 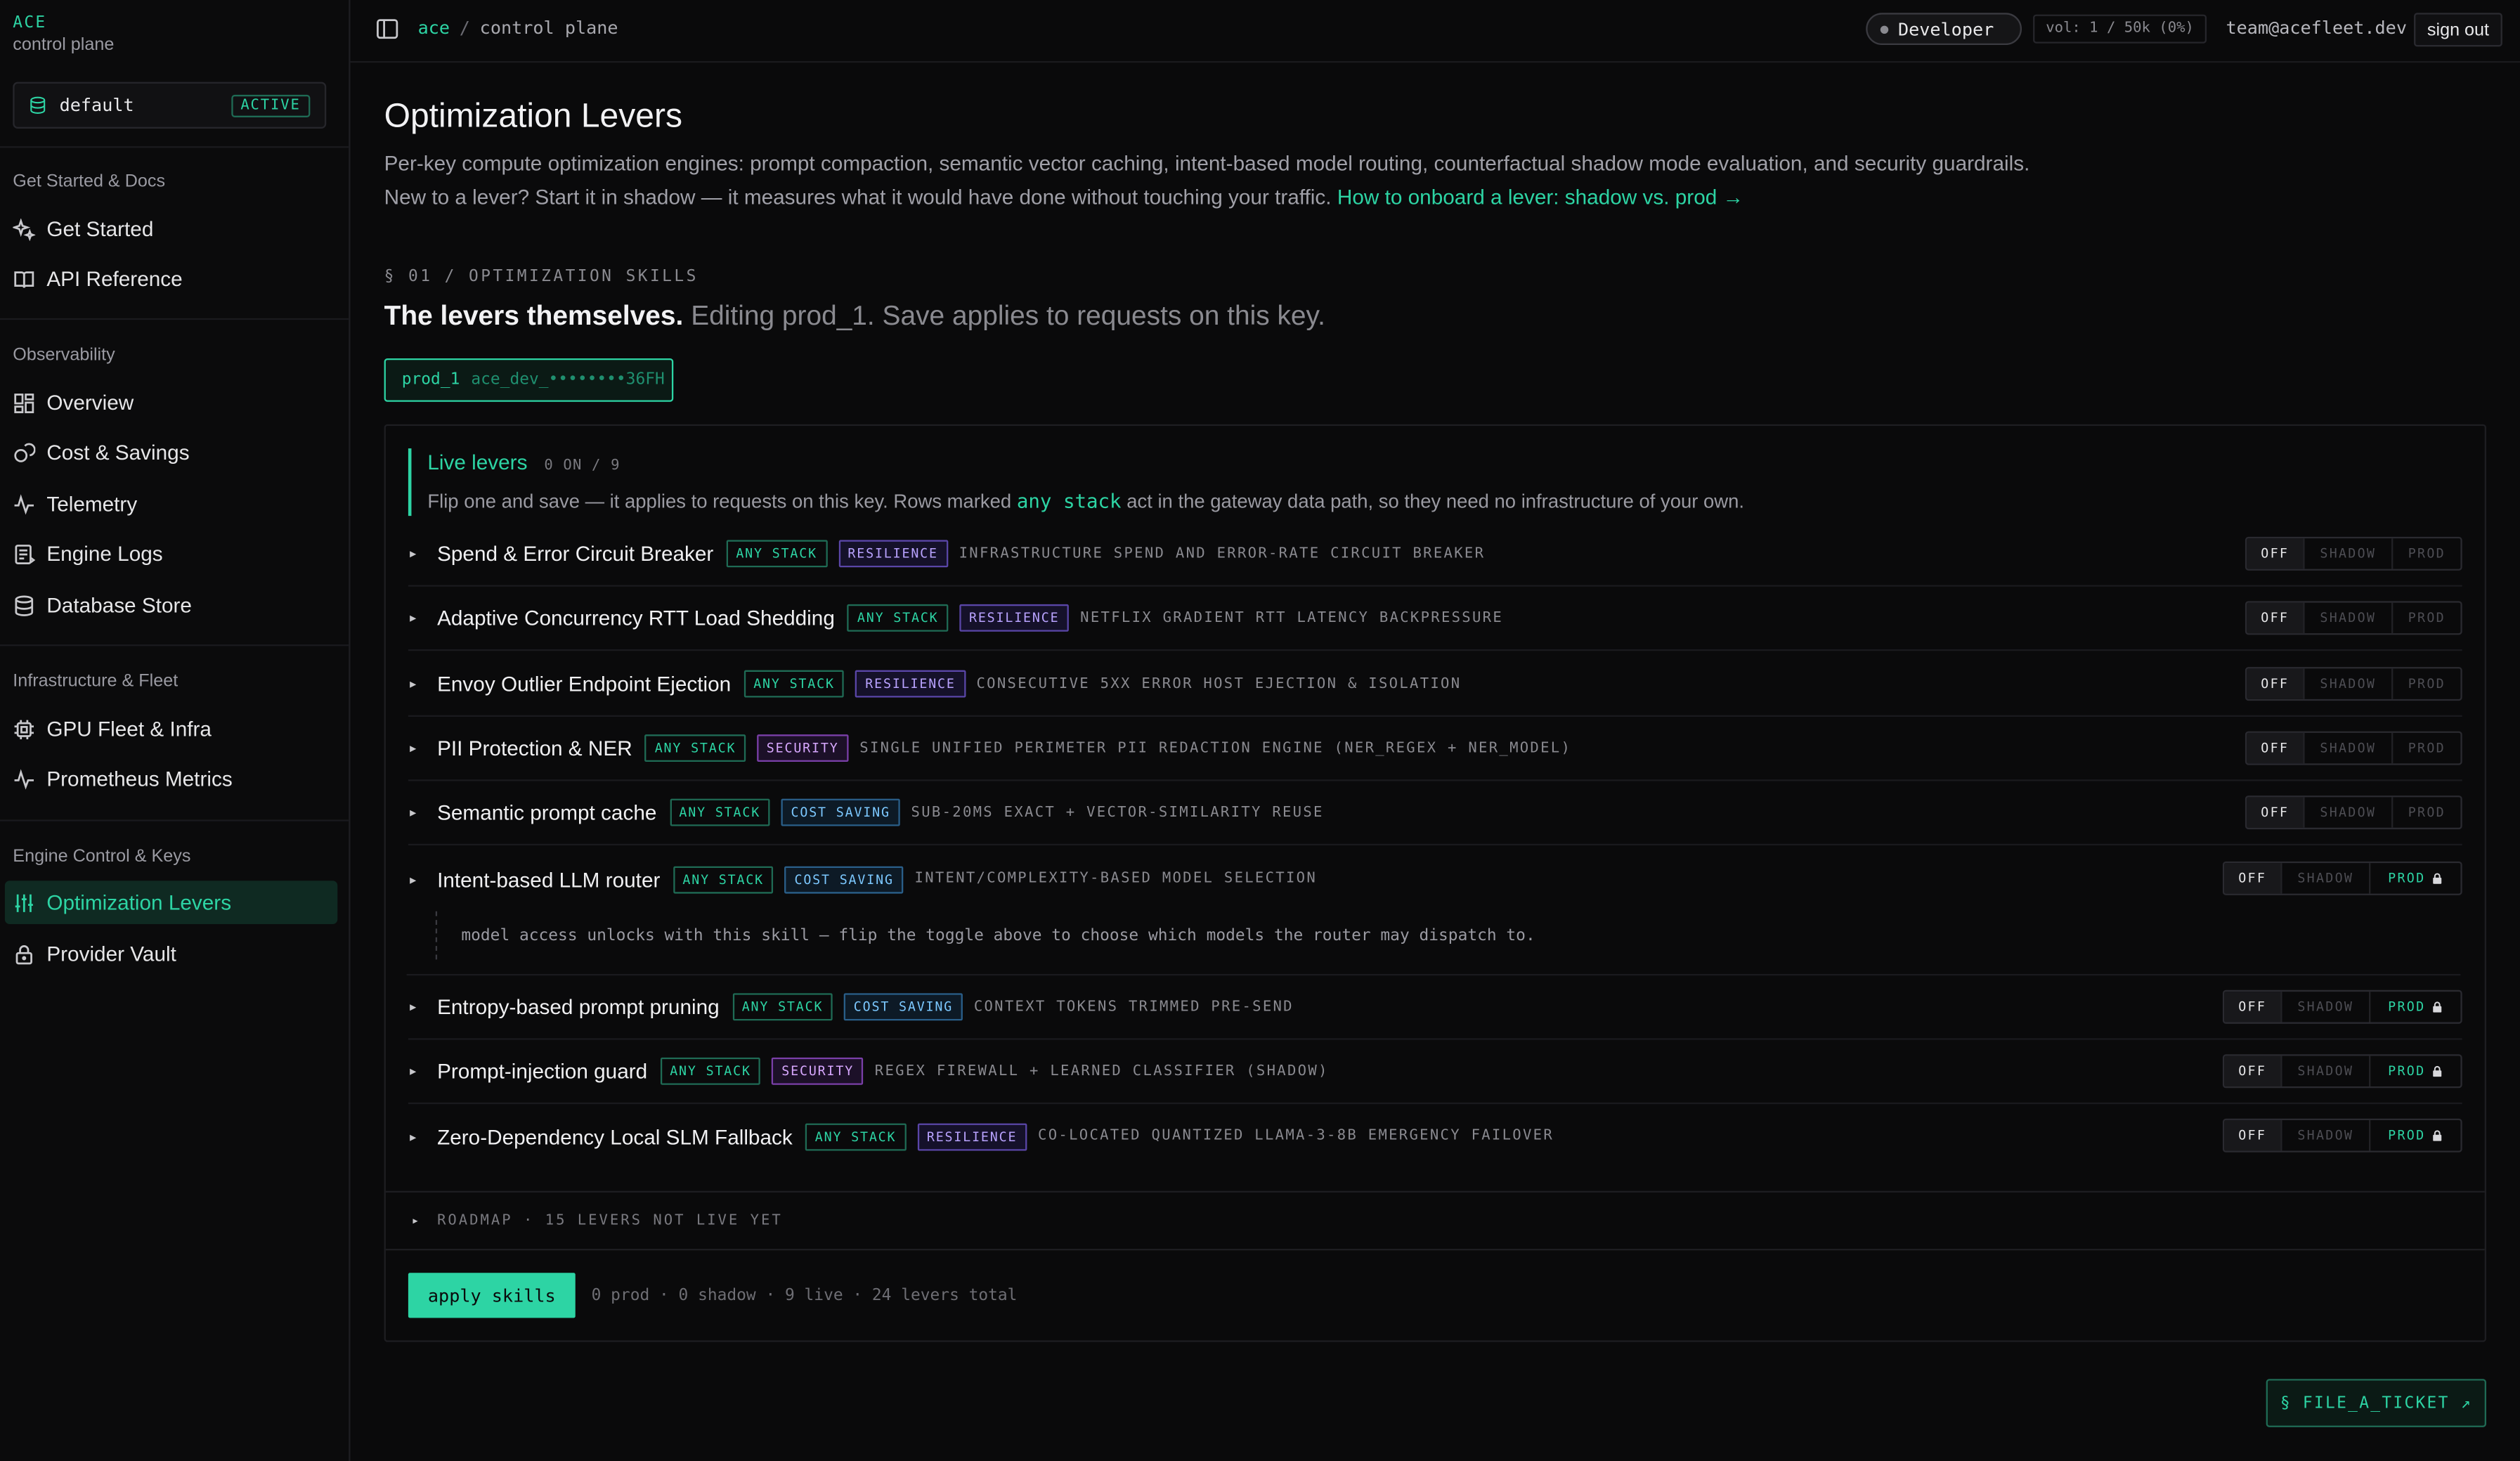 I want to click on sidebar-item-api-reference: API Reference, so click(x=171, y=279).